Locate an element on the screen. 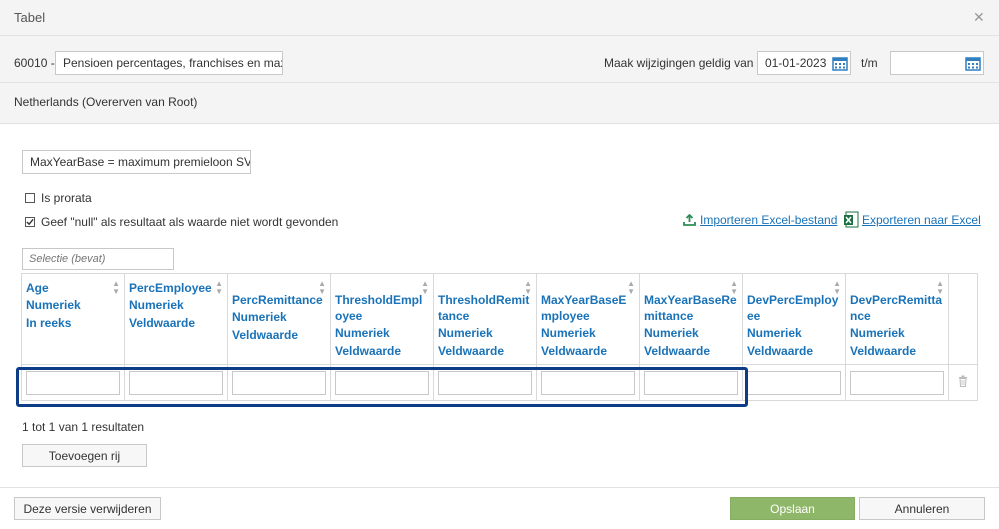 Image resolution: width=999 pixels, height=529 pixels. column-header-perc-employee: ▲ ▼ PercEmployee Numeriek Veldwaarde is located at coordinates (176, 319).